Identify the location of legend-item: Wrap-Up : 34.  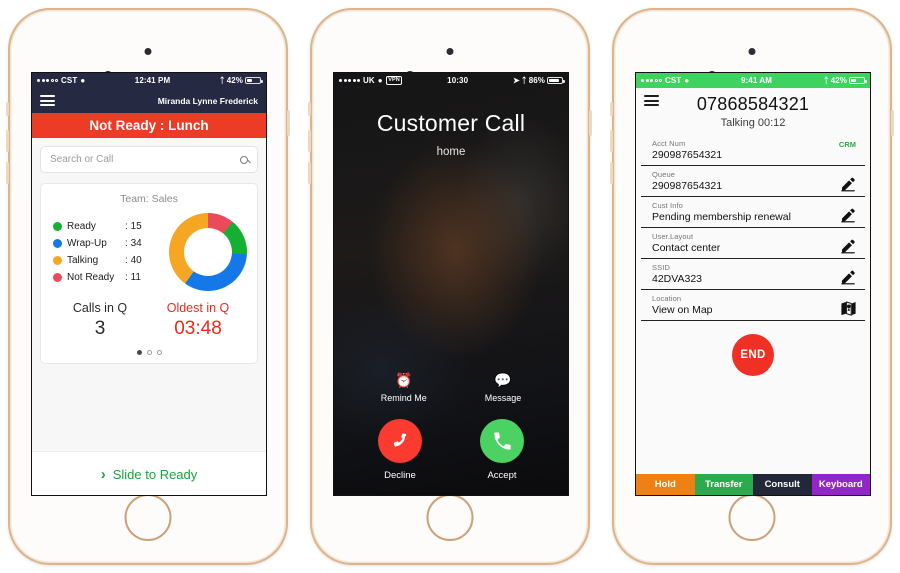
(111, 243).